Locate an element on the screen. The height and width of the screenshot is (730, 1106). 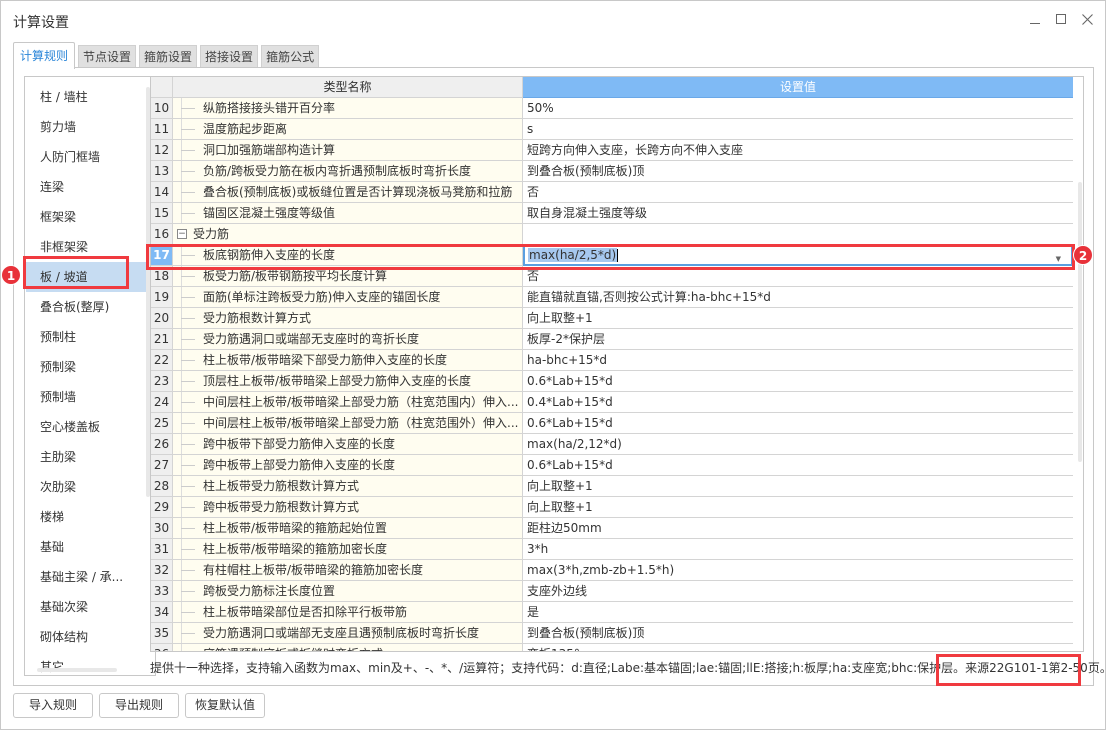
table-row: 34 柱上板带暗梁部位是否扣除平行板带筋 是 is located at coordinates (613, 612).